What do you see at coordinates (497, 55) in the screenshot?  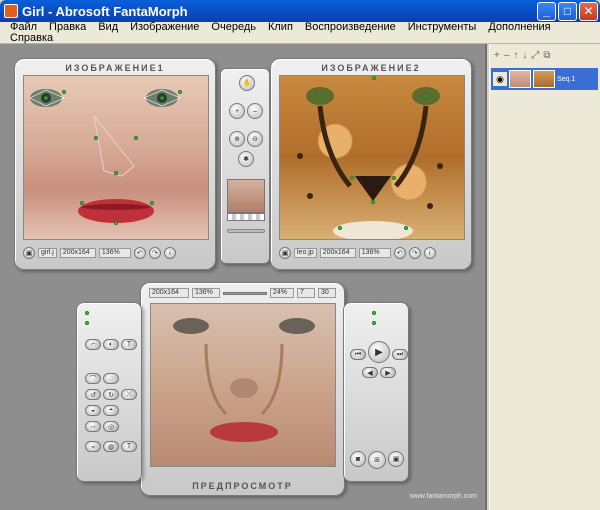 I see `add-icon: +` at bounding box center [497, 55].